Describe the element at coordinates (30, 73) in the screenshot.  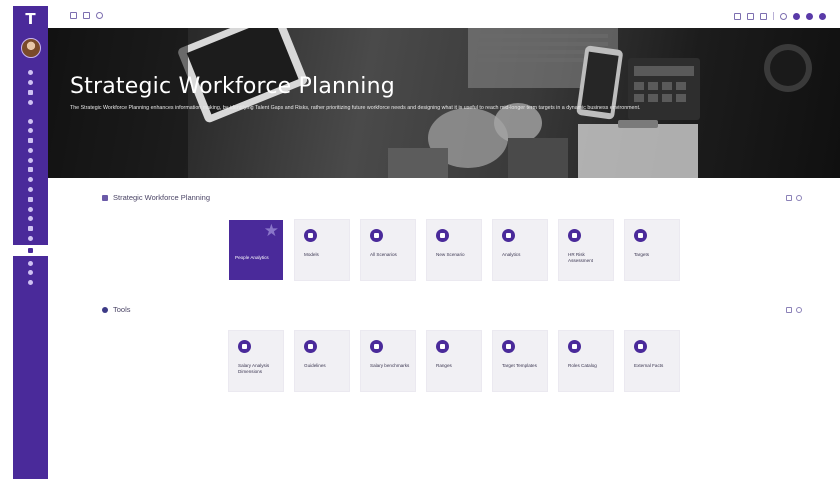
I see `nav-home-icon` at that location.